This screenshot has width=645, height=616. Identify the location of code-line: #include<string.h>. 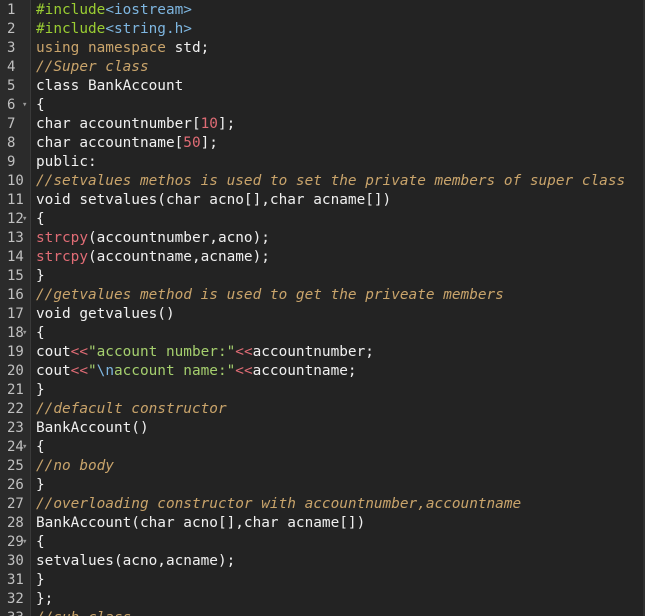
(114, 29).